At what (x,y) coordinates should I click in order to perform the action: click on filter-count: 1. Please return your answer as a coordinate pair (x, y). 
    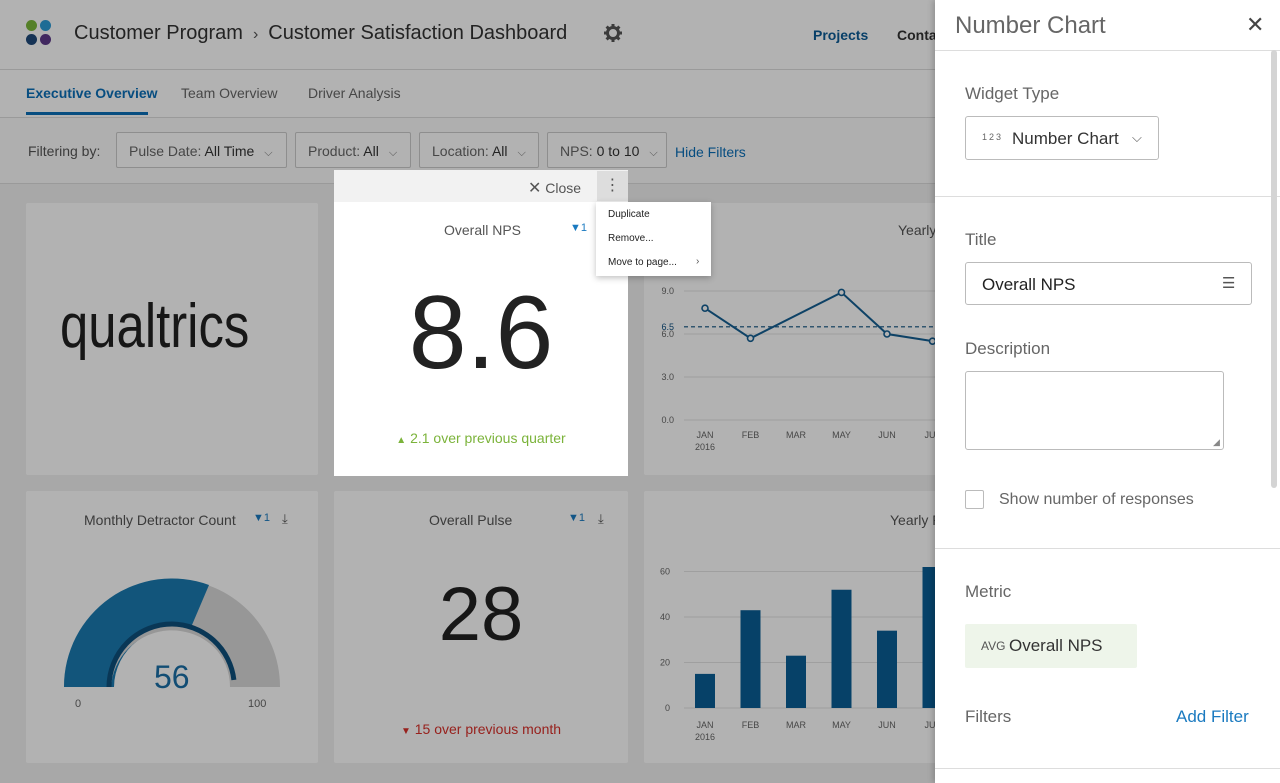
    Looking at the image, I should click on (584, 228).